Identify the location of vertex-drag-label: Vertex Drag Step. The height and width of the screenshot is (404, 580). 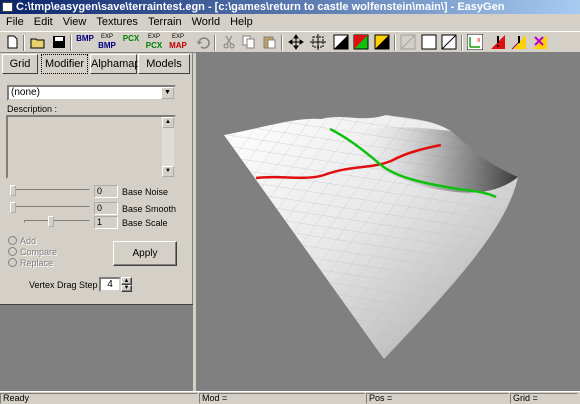
(63, 285).